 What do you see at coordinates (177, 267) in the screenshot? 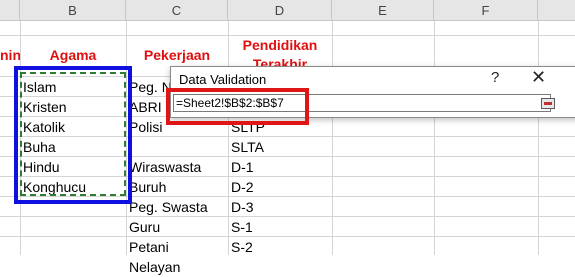
I see `cell-pekerjaan: Nelayan` at bounding box center [177, 267].